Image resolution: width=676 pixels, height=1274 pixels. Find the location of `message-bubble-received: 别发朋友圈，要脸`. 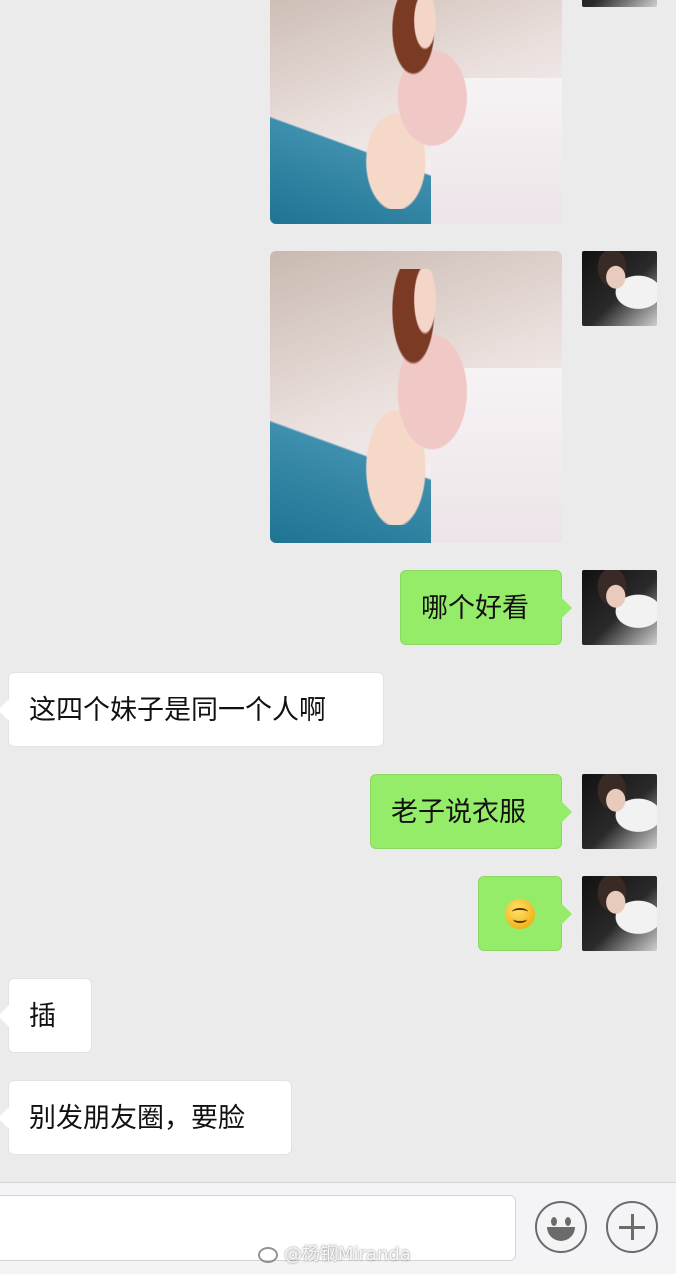

message-bubble-received: 别发朋友圈，要脸 is located at coordinates (146, 1117).